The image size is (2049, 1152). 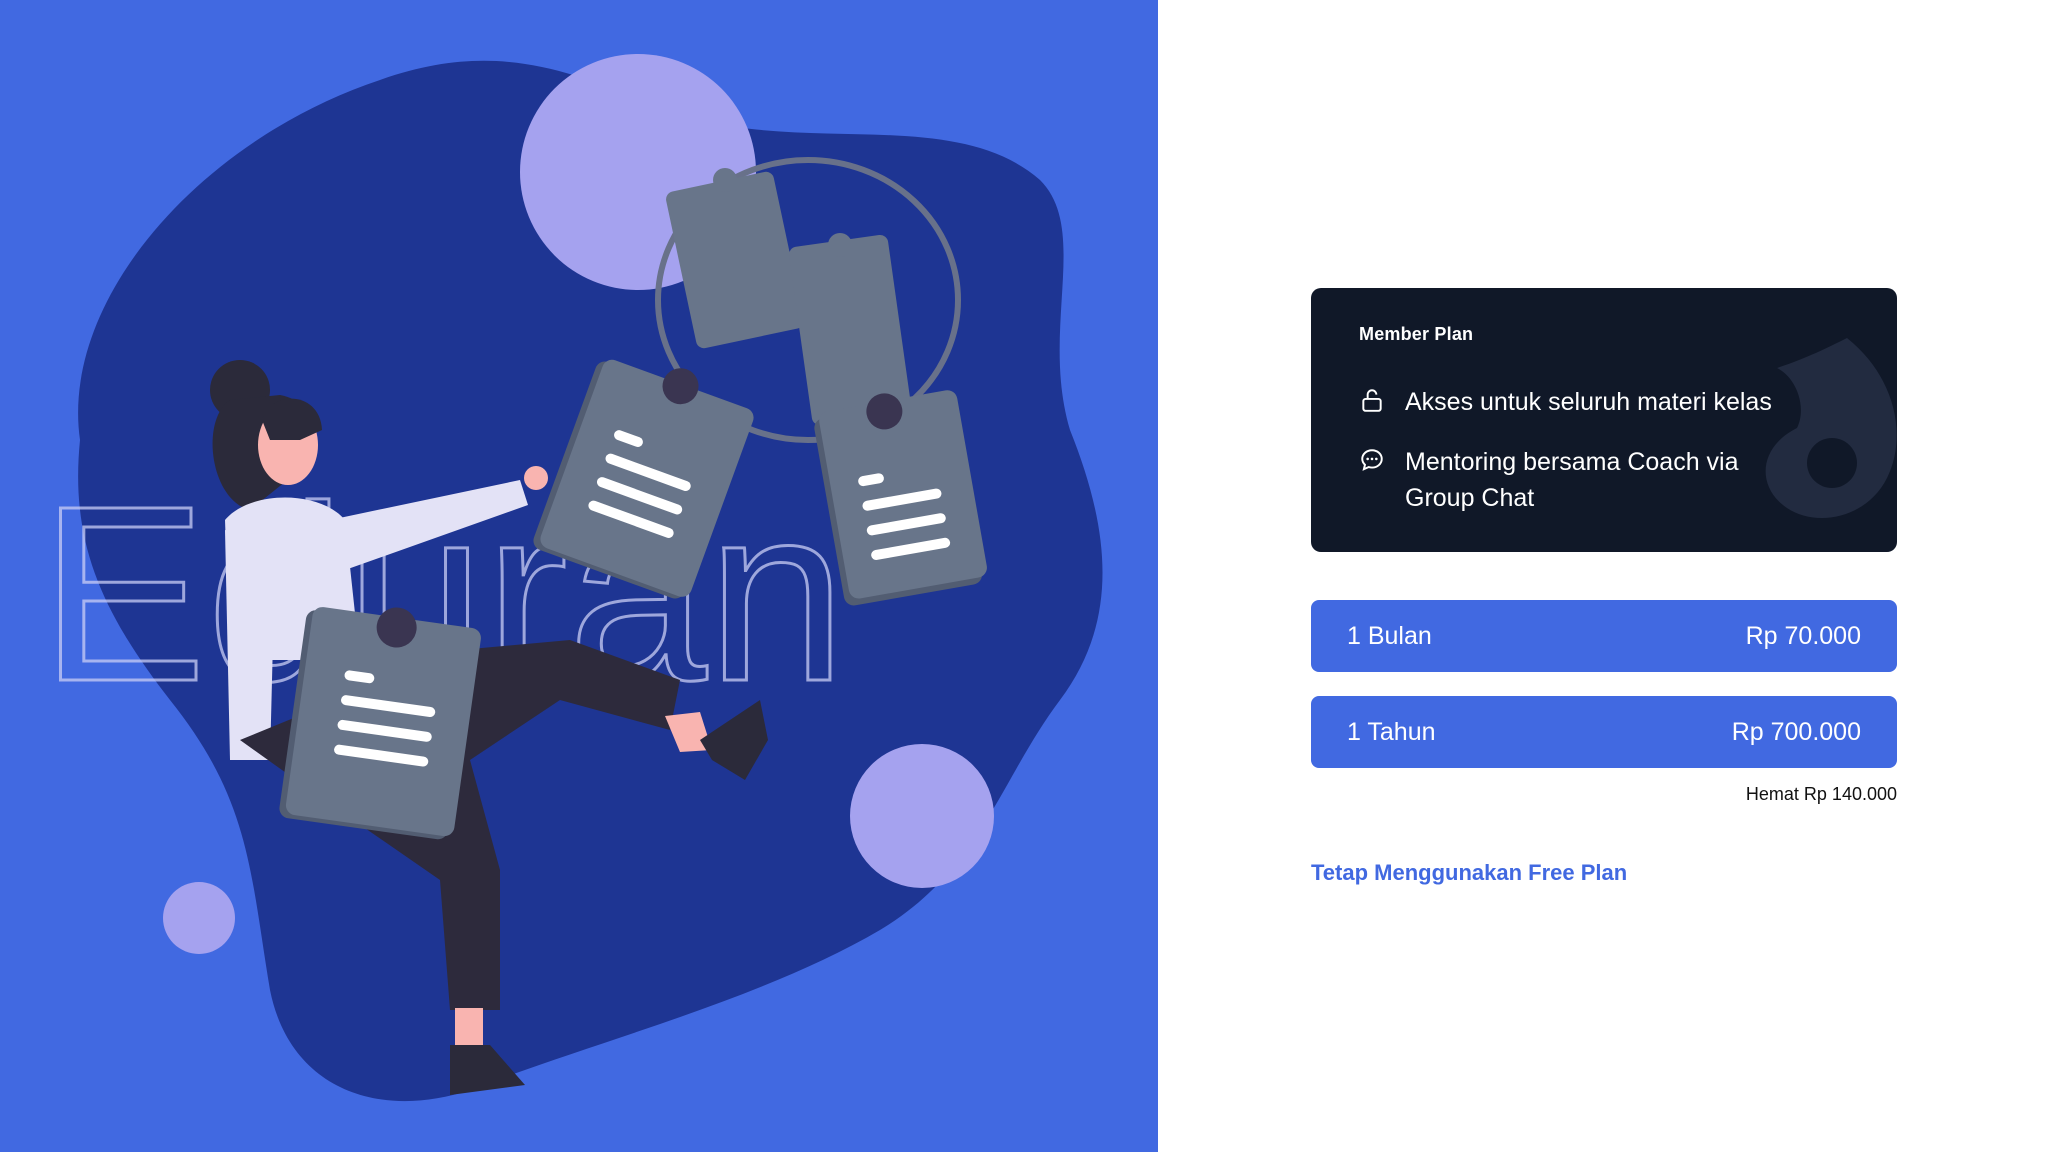 What do you see at coordinates (1821, 794) in the screenshot?
I see `savings-note: Hemat Rp 140.000` at bounding box center [1821, 794].